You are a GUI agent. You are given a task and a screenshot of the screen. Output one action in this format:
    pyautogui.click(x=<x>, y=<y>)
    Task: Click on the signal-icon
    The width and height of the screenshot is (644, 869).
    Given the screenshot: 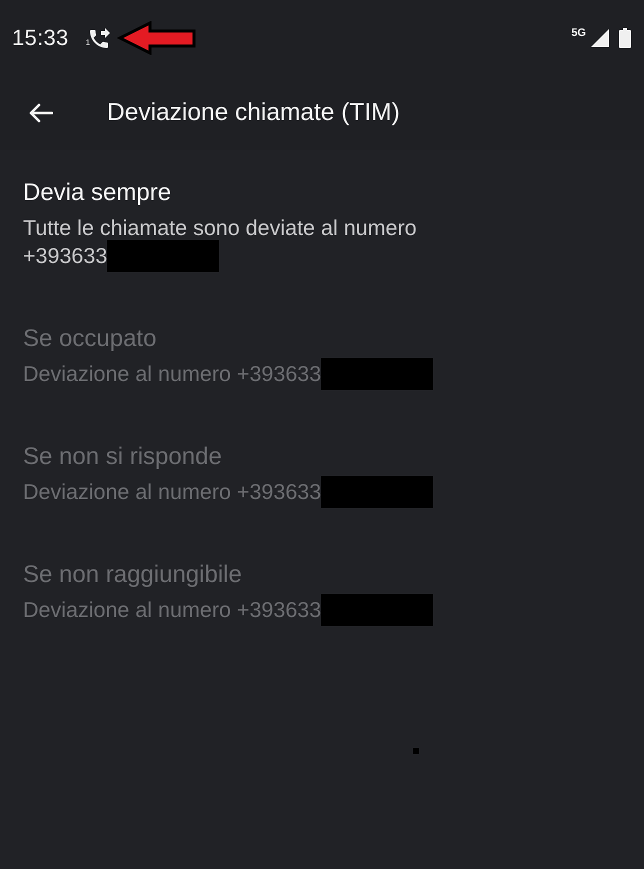 What is the action you would take?
    pyautogui.click(x=600, y=38)
    